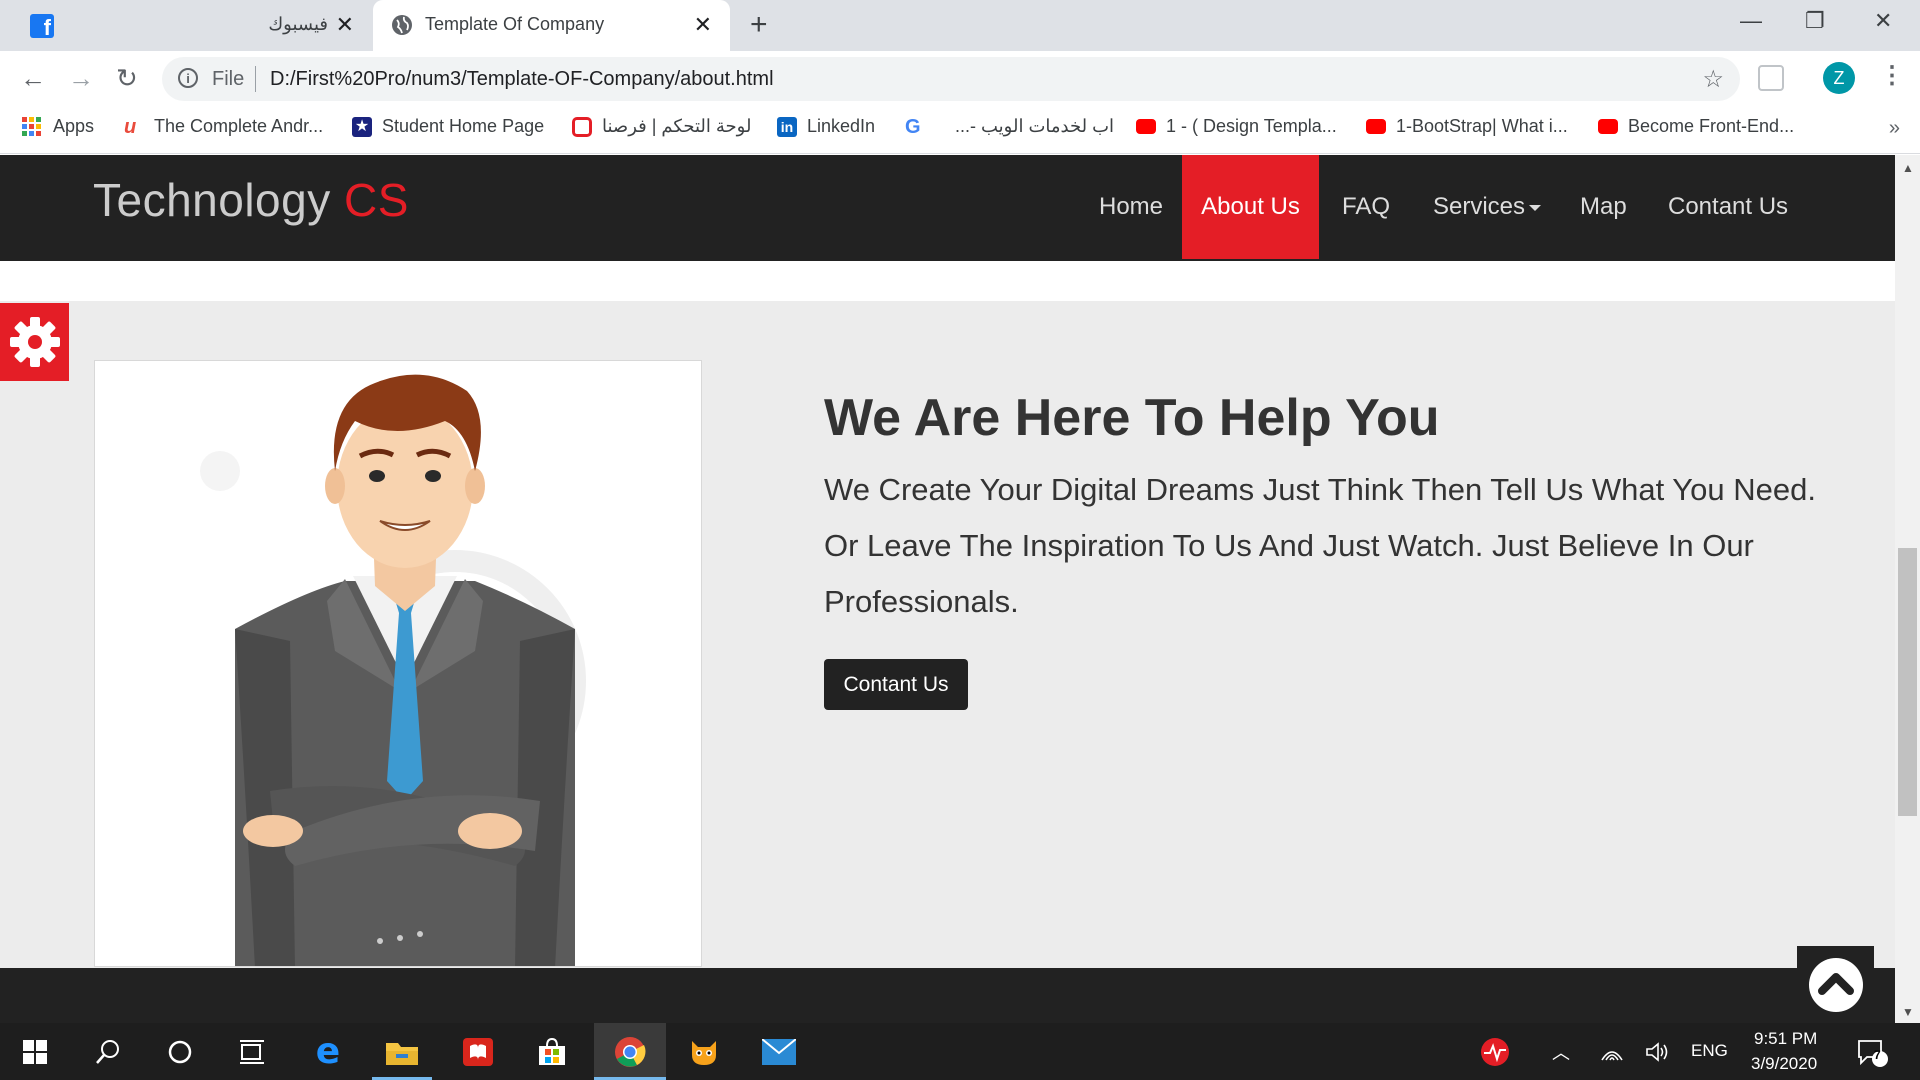 This screenshot has width=1920, height=1080. I want to click on settings-toggle-button, so click(34, 342).